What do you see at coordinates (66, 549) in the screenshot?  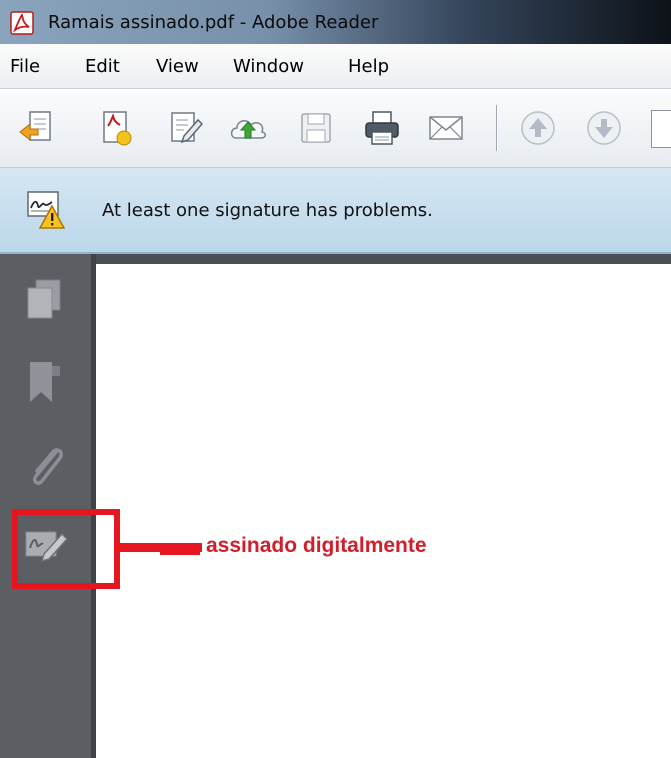 I see `annotation-highlight-box` at bounding box center [66, 549].